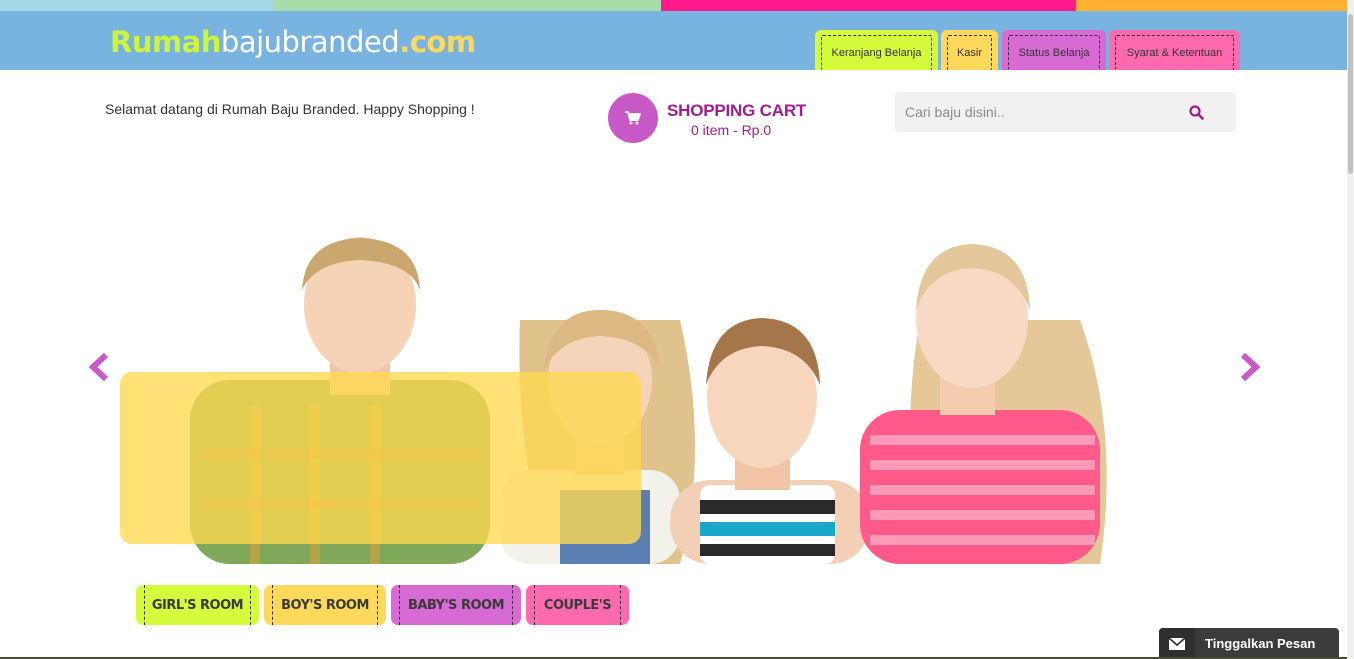 This screenshot has width=1354, height=659. Describe the element at coordinates (1350, 94) in the screenshot. I see `scrollbar-thumb` at that location.